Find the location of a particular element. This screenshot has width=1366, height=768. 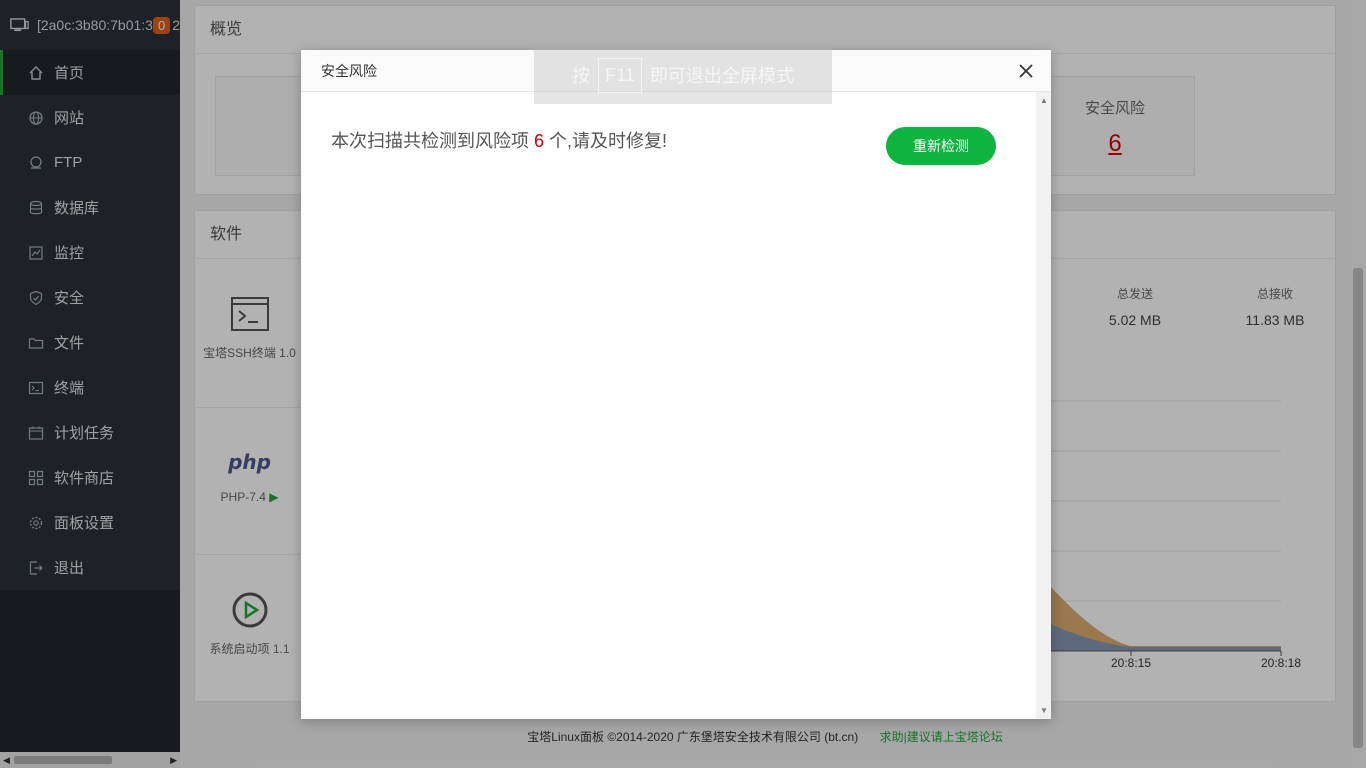

scan-msg-prefix: 本次扫描共检测到风险项 is located at coordinates (432, 141).